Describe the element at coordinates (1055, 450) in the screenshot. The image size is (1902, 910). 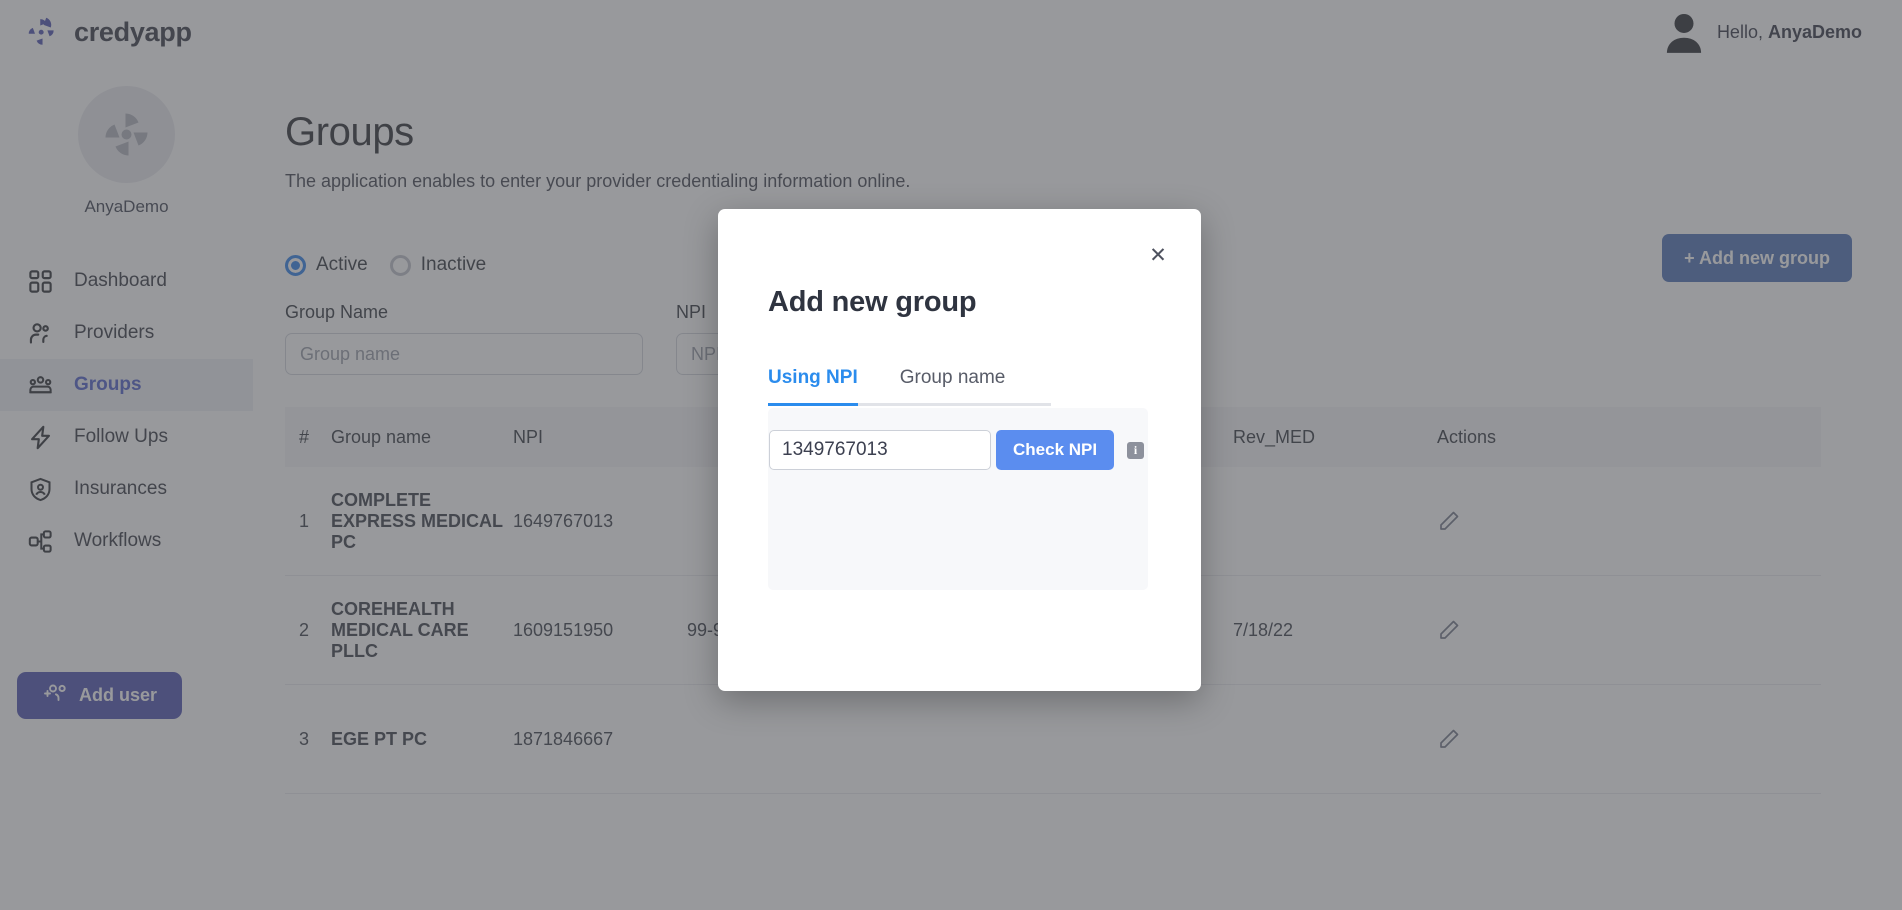
I see `check-npi-button: Check NPI` at that location.